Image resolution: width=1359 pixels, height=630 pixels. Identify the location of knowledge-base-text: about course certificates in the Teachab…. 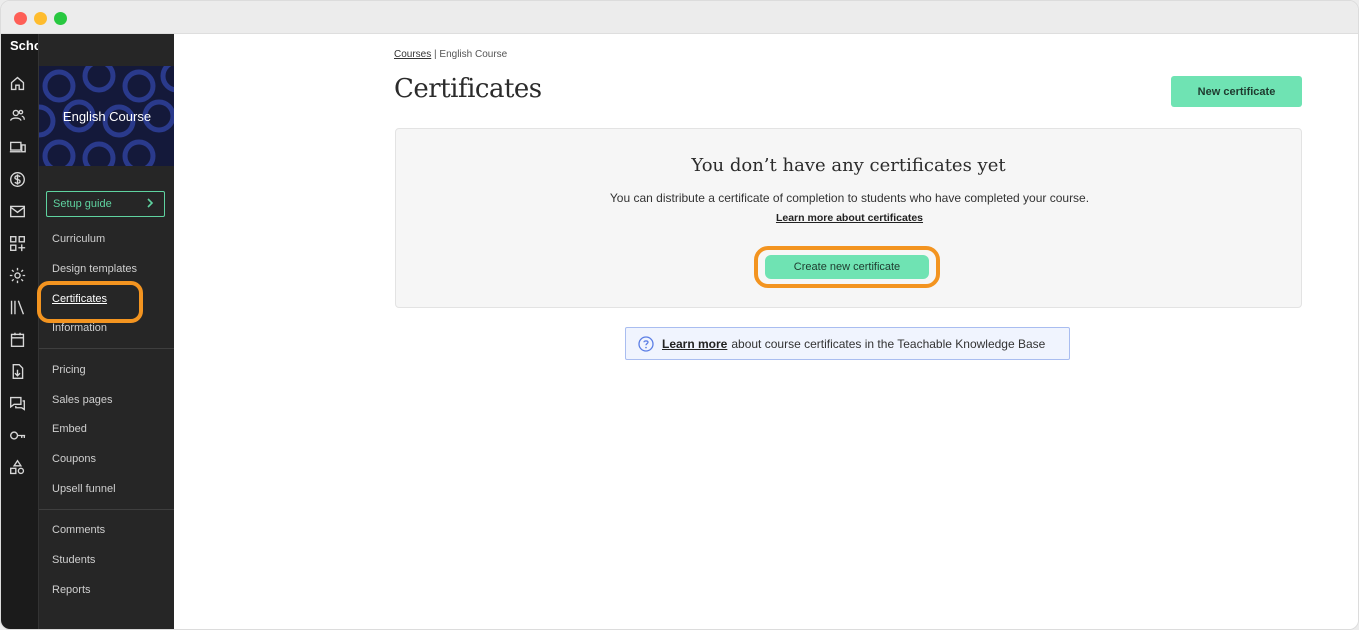
(888, 343).